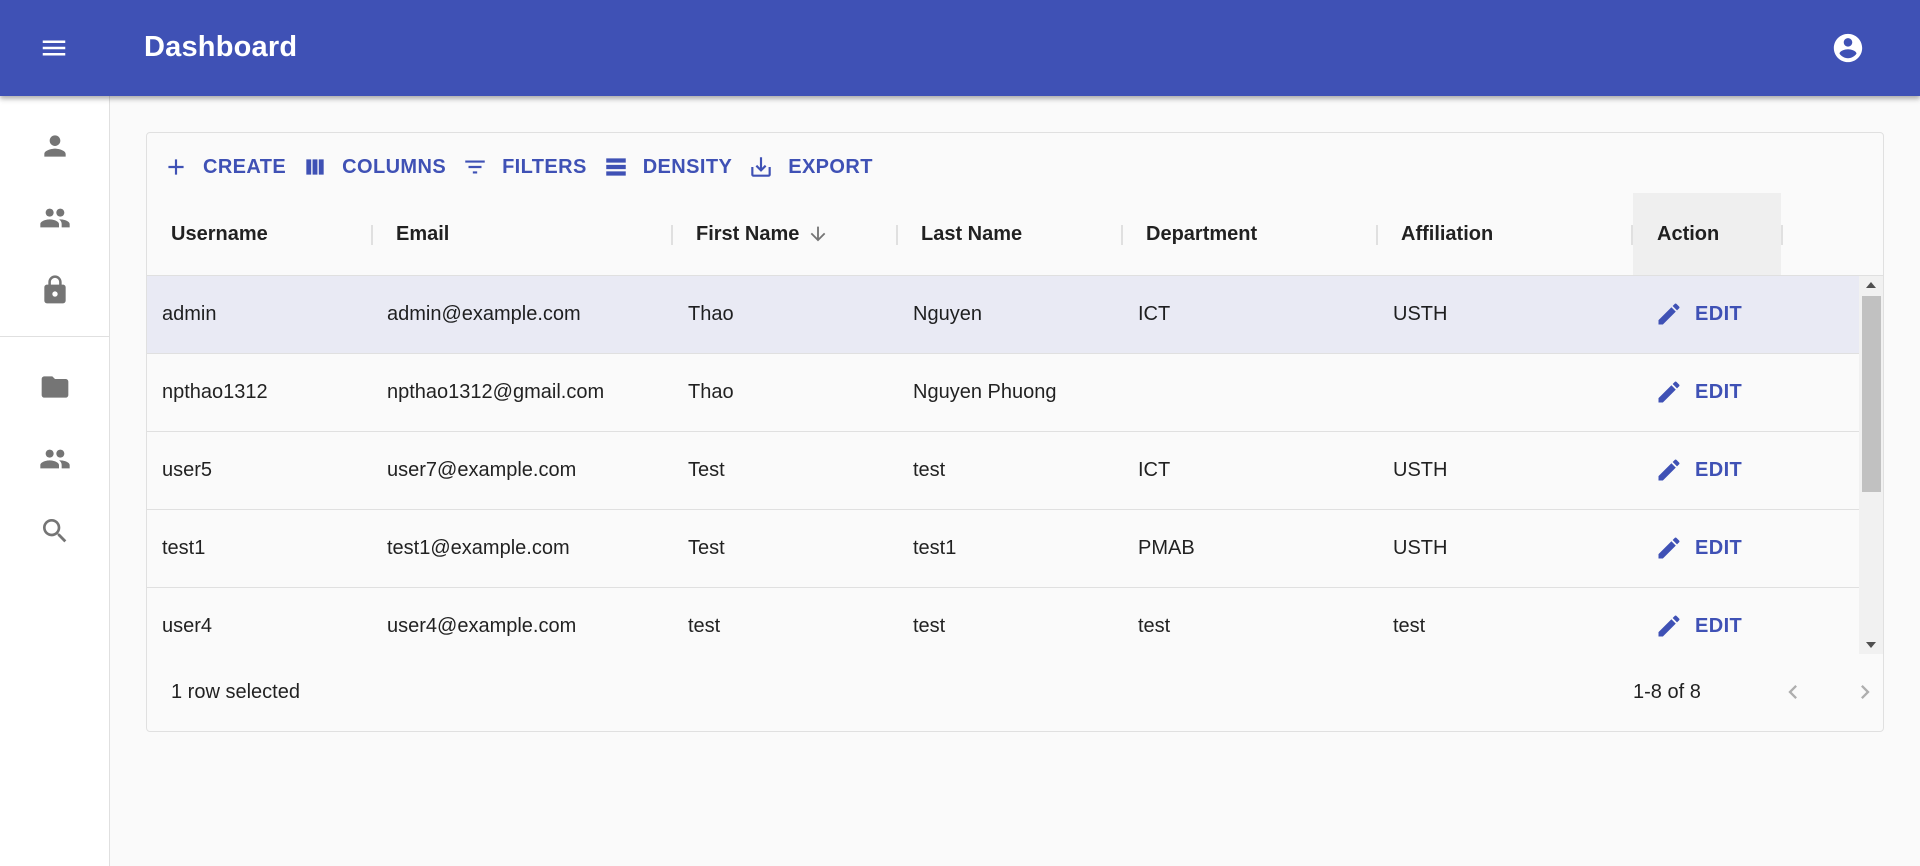 This screenshot has width=1920, height=866. I want to click on cell-username: user5, so click(187, 470).